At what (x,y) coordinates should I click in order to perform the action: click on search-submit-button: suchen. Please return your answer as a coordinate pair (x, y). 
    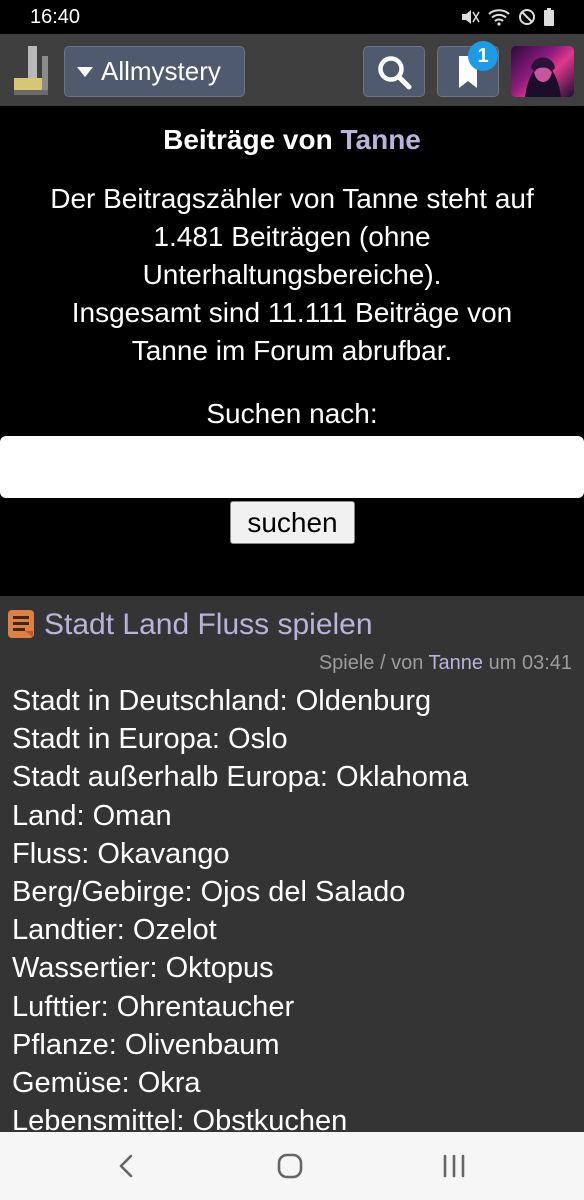
    Looking at the image, I should click on (292, 522).